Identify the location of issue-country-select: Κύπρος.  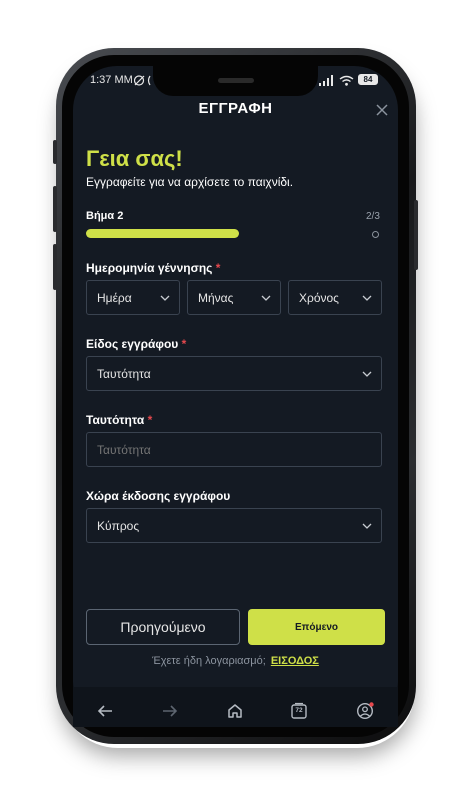
(234, 525).